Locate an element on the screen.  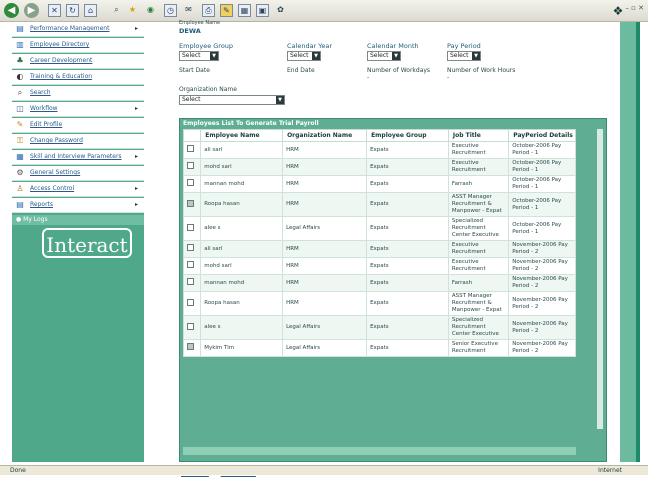
org-name-label: Organization Name is located at coordinates (208, 89).